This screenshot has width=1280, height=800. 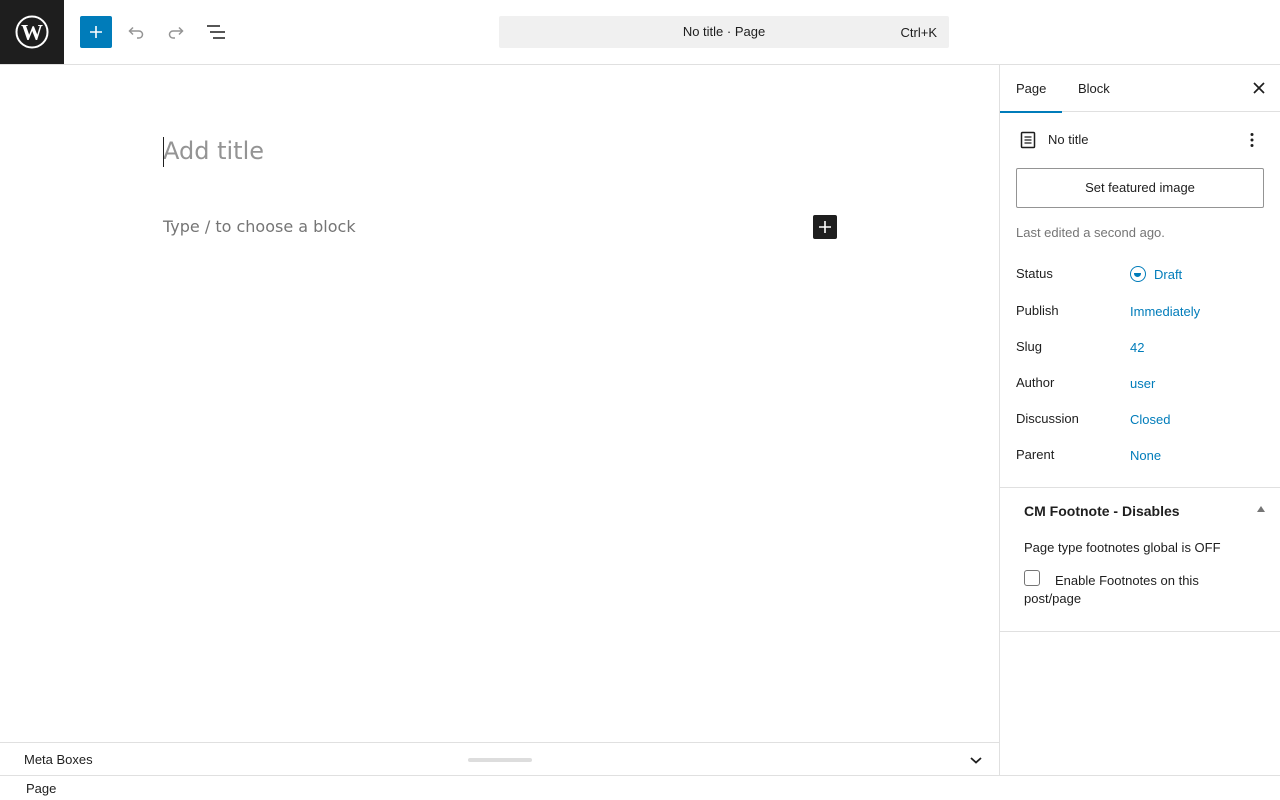 What do you see at coordinates (1034, 273) in the screenshot?
I see `property-label: Status` at bounding box center [1034, 273].